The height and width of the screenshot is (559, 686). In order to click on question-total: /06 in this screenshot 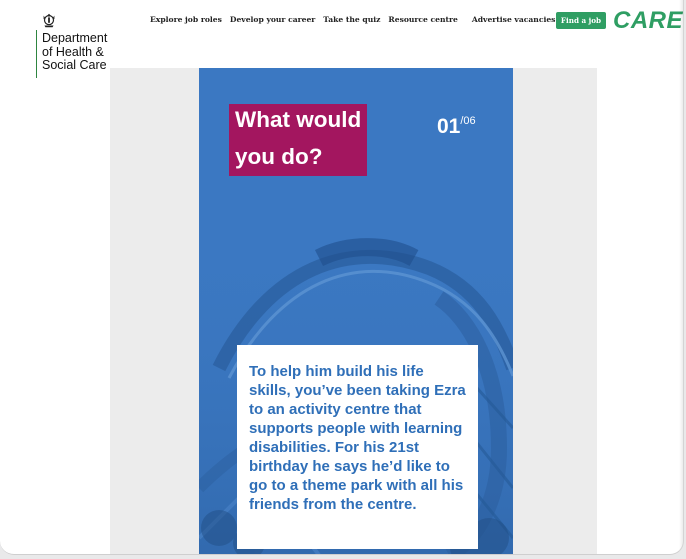, I will do `click(468, 121)`.